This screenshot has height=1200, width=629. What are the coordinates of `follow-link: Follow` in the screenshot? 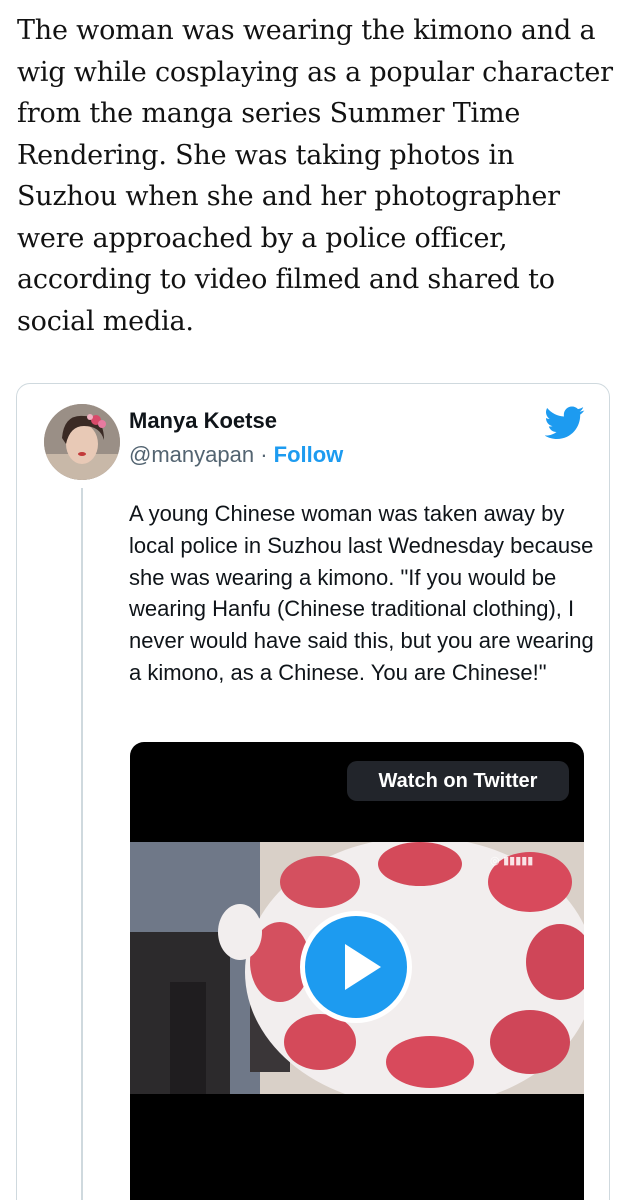 It's located at (309, 454).